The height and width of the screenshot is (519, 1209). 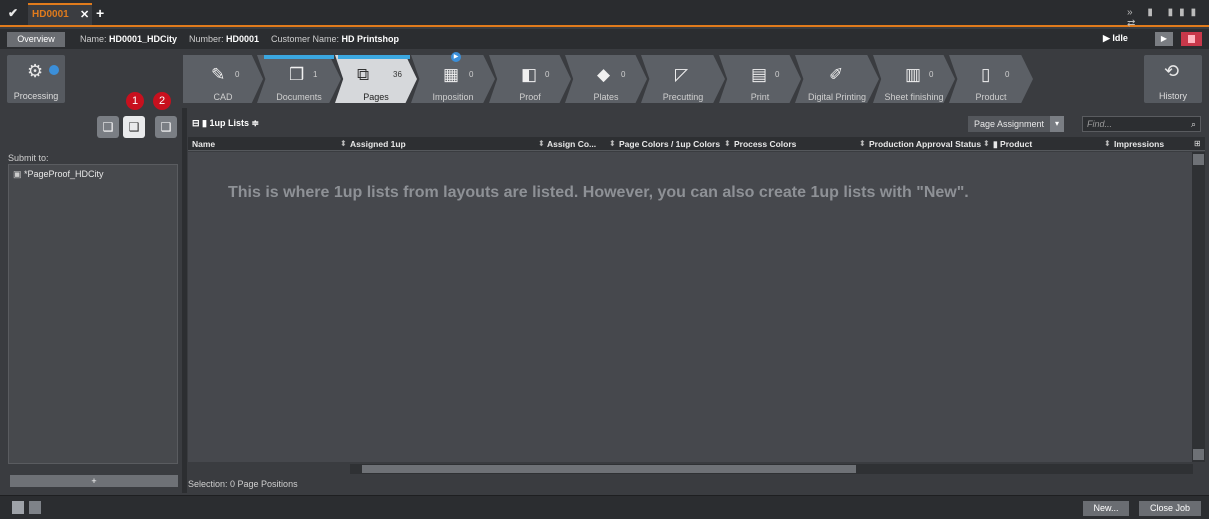 What do you see at coordinates (604, 74) in the screenshot?
I see `plates-icon: ◆` at bounding box center [604, 74].